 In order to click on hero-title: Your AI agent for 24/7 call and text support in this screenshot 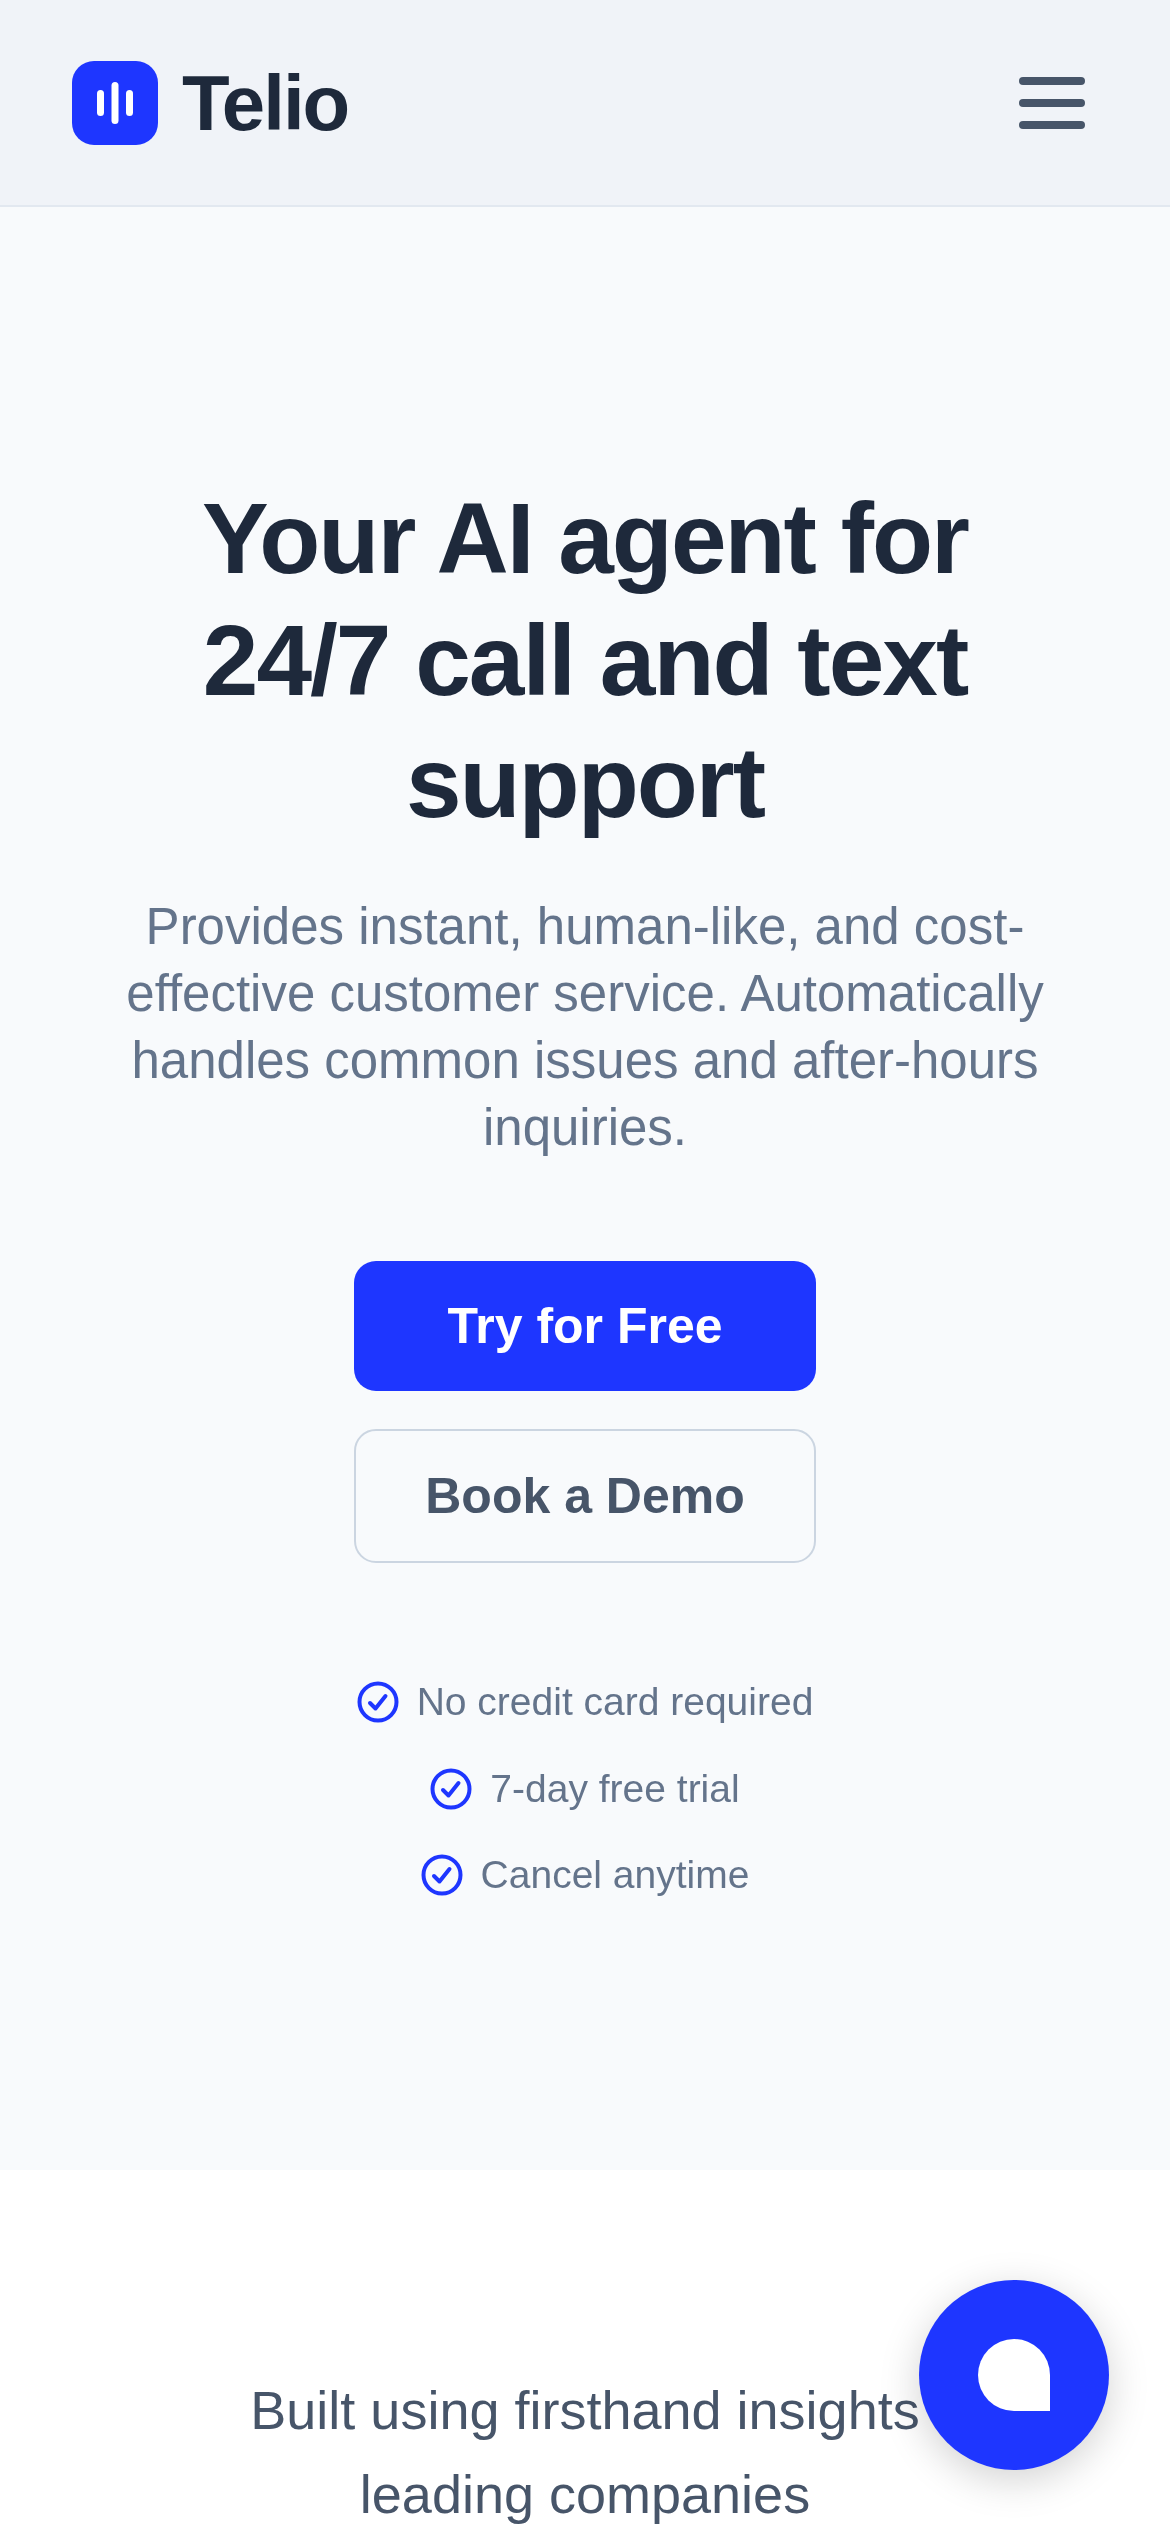, I will do `click(585, 660)`.